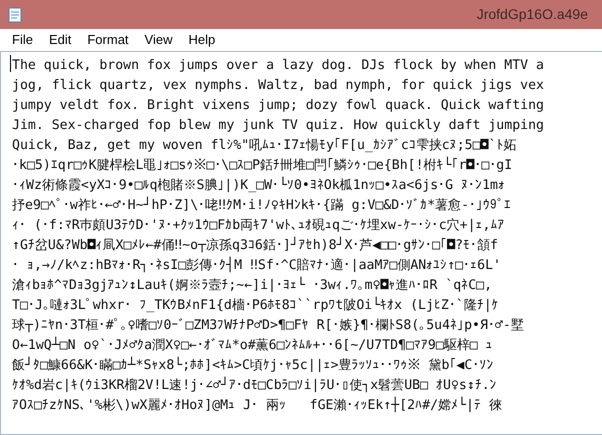 The height and width of the screenshot is (435, 602). Describe the element at coordinates (278, 65) in the screenshot. I see `text-line: The quick, brown fox jumps over a lazy dog. DJs flock by when MTV a` at that location.